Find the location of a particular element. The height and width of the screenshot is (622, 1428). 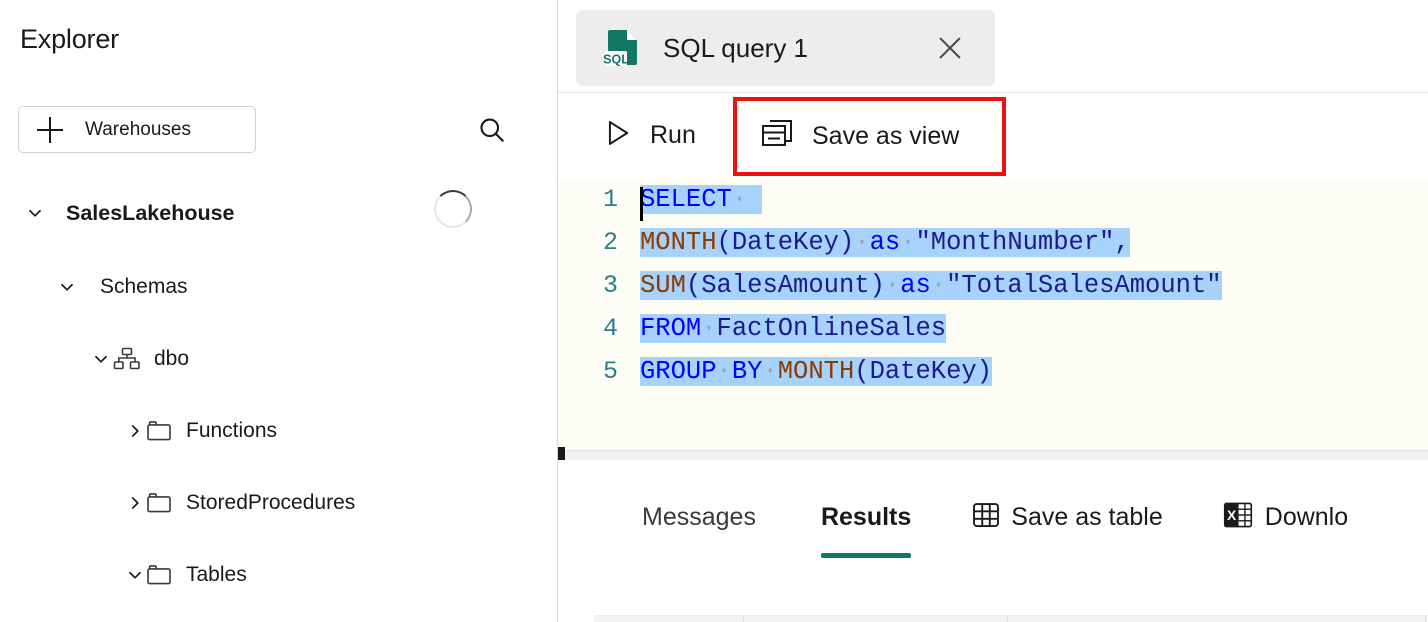

save-as-view-label: Save as view is located at coordinates (886, 136).